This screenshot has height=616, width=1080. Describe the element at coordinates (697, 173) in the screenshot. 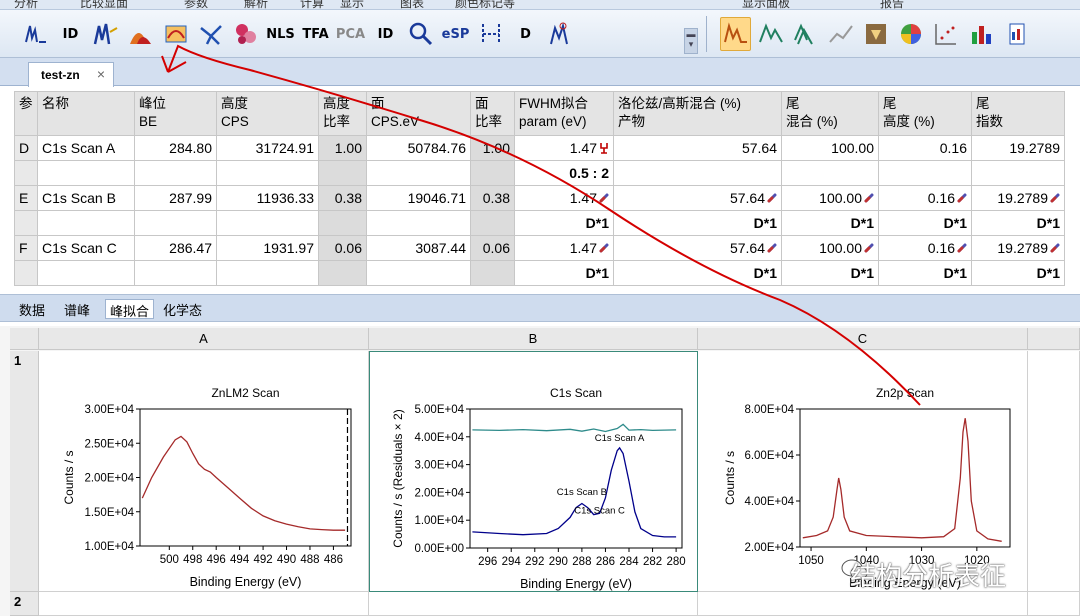

I see `lg-constraint-cell` at that location.